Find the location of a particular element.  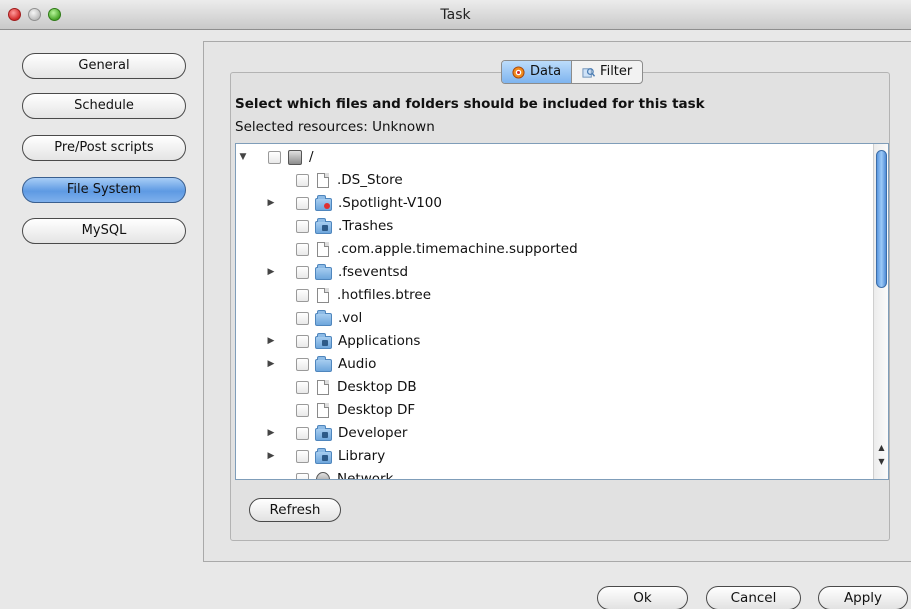

tree-row: .Trashes is located at coordinates (329, 226).